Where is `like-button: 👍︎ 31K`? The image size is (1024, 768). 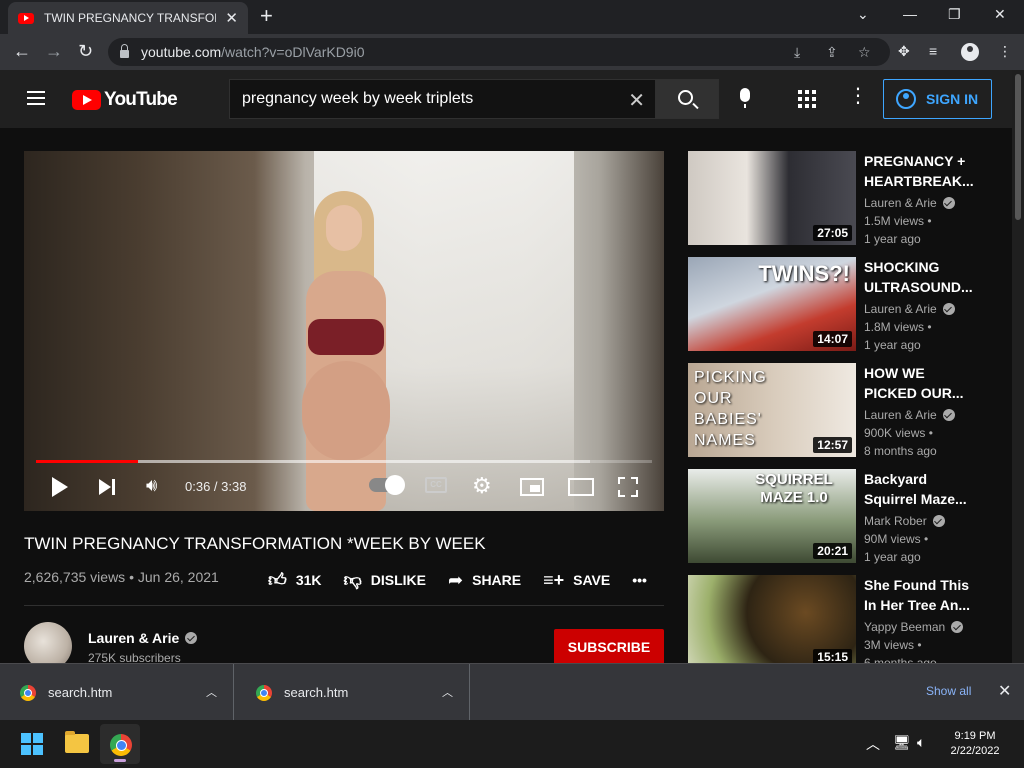 like-button: 👍︎ 31K is located at coordinates (295, 580).